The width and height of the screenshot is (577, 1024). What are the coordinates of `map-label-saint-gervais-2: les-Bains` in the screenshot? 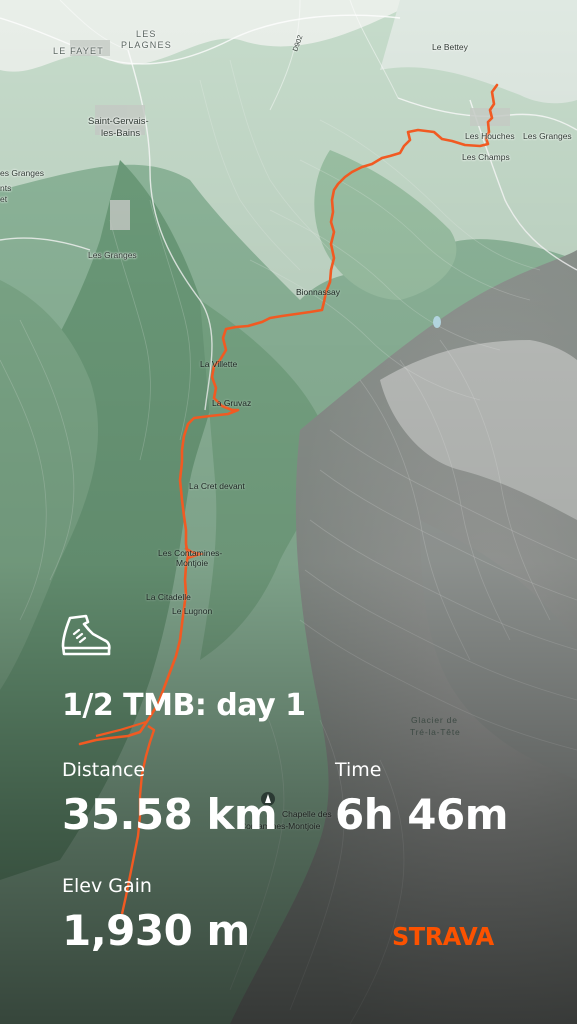 It's located at (121, 133).